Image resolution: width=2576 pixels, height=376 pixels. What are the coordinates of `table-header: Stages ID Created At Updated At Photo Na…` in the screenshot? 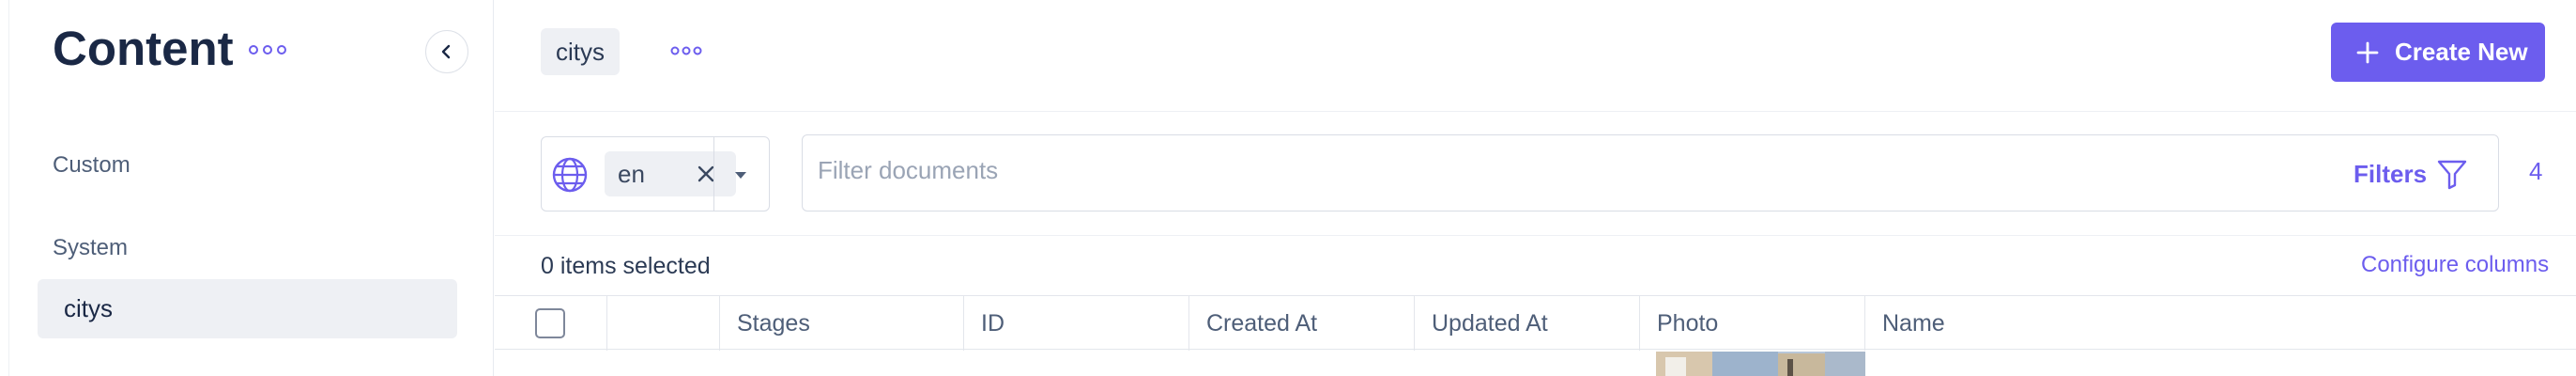 It's located at (1536, 323).